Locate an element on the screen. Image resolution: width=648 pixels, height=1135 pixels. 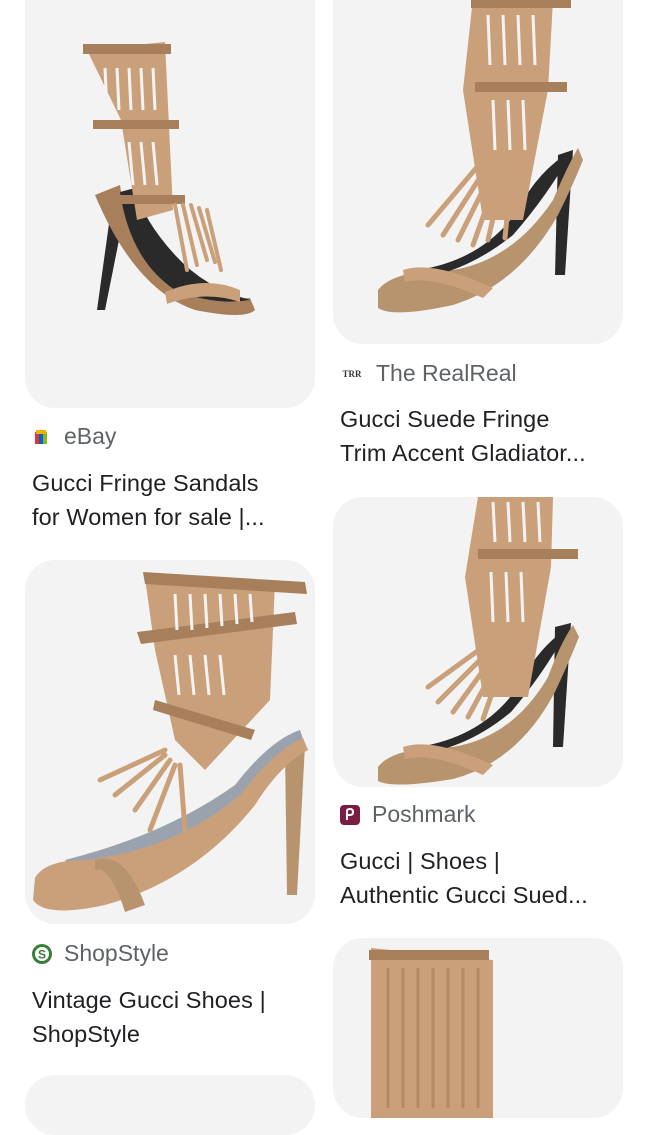
shopstyle-favicon-letter: S is located at coordinates (42, 954).